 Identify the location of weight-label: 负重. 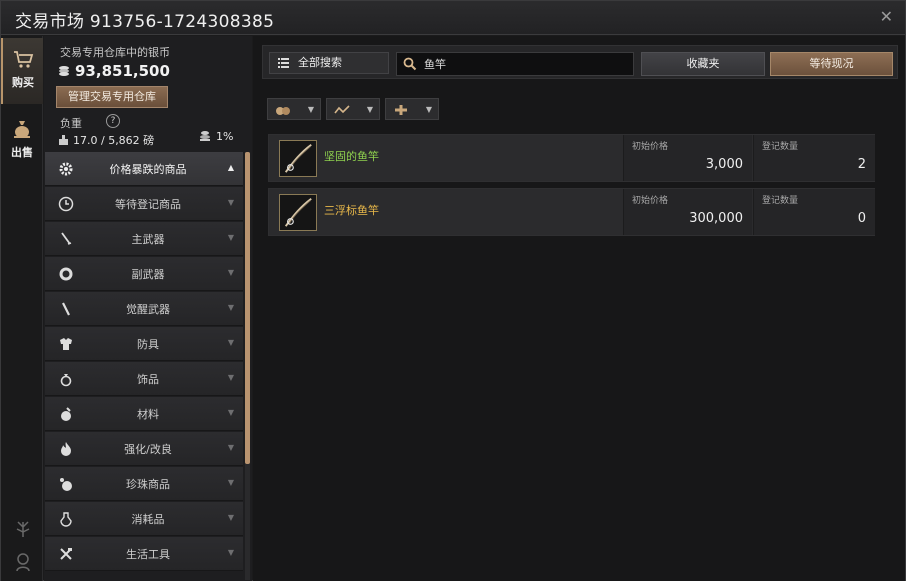
(71, 123).